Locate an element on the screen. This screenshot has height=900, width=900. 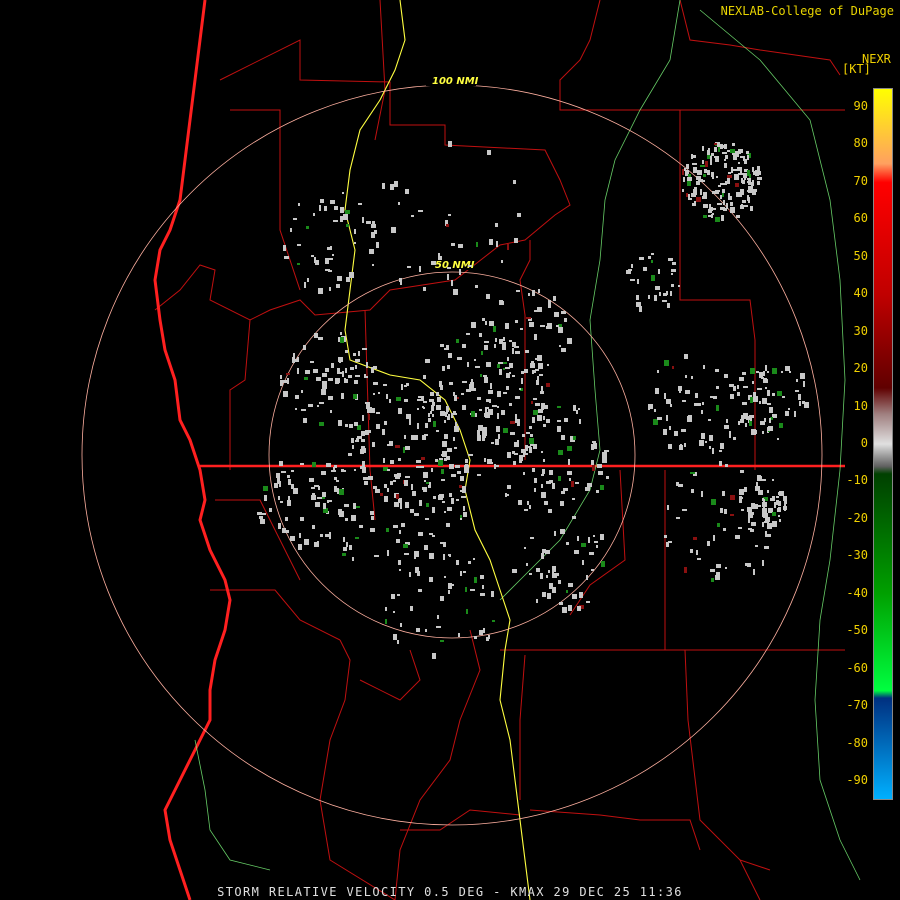
range-label-100: 100 NMI is located at coordinates (455, 81).